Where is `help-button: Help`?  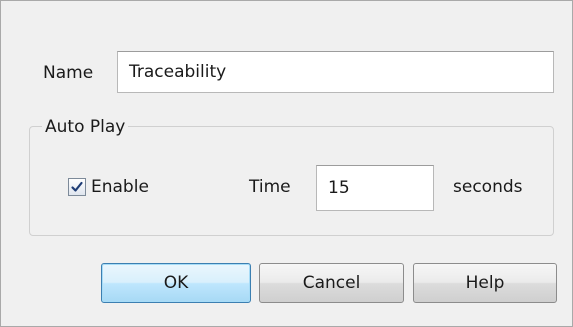 help-button: Help is located at coordinates (485, 283).